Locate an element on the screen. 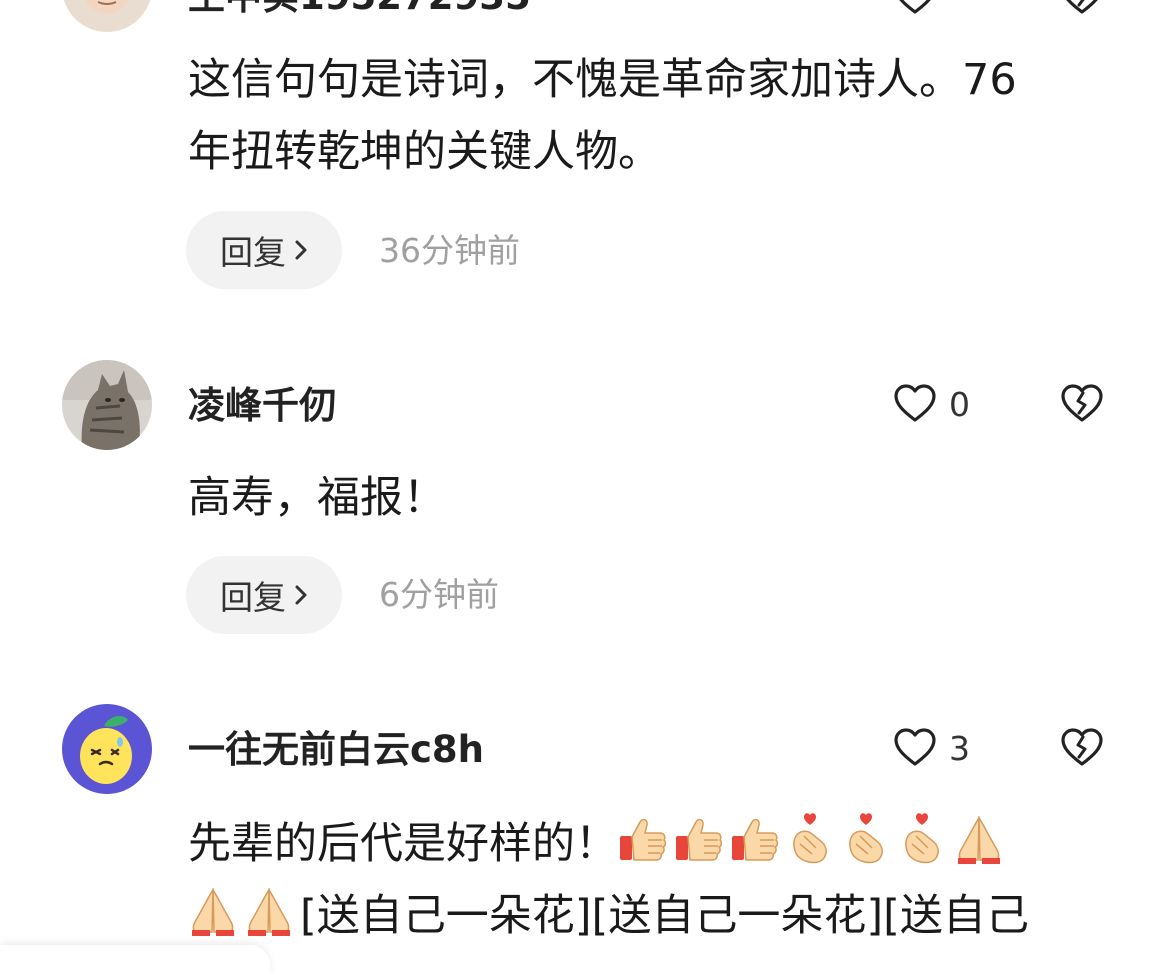 The image size is (1170, 975). comment-timestamp: 36分钟前 is located at coordinates (449, 250).